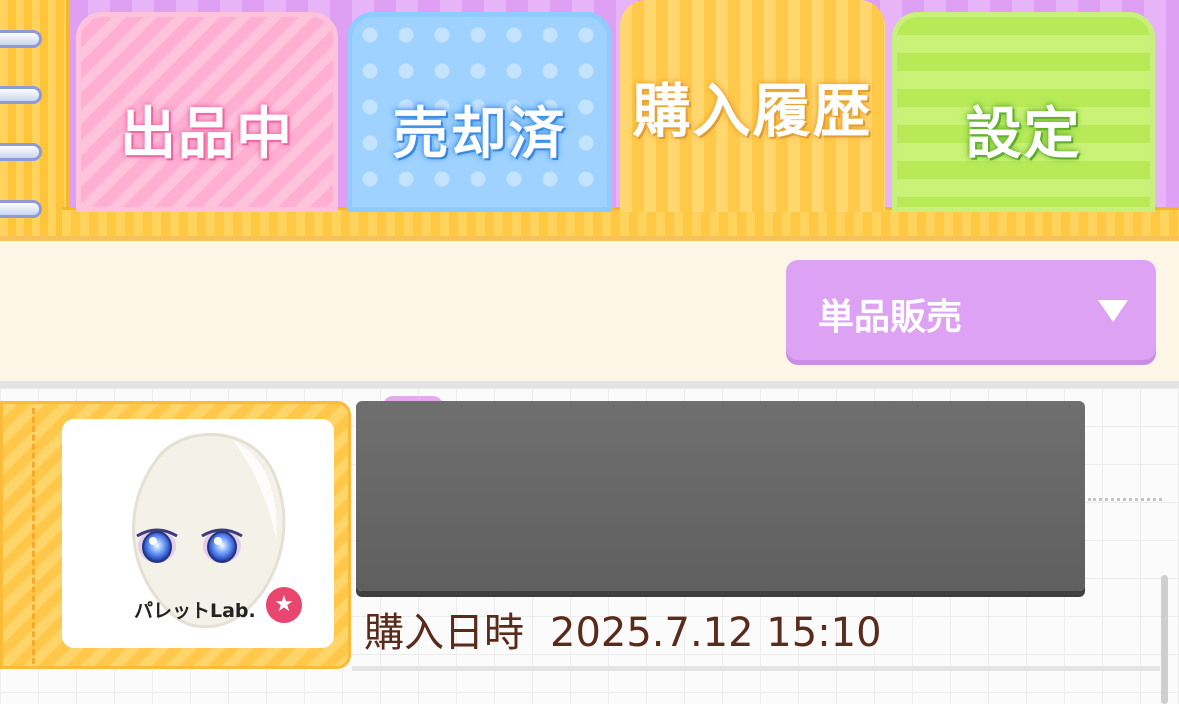 The height and width of the screenshot is (704, 1179). I want to click on row-divider, so click(756, 668).